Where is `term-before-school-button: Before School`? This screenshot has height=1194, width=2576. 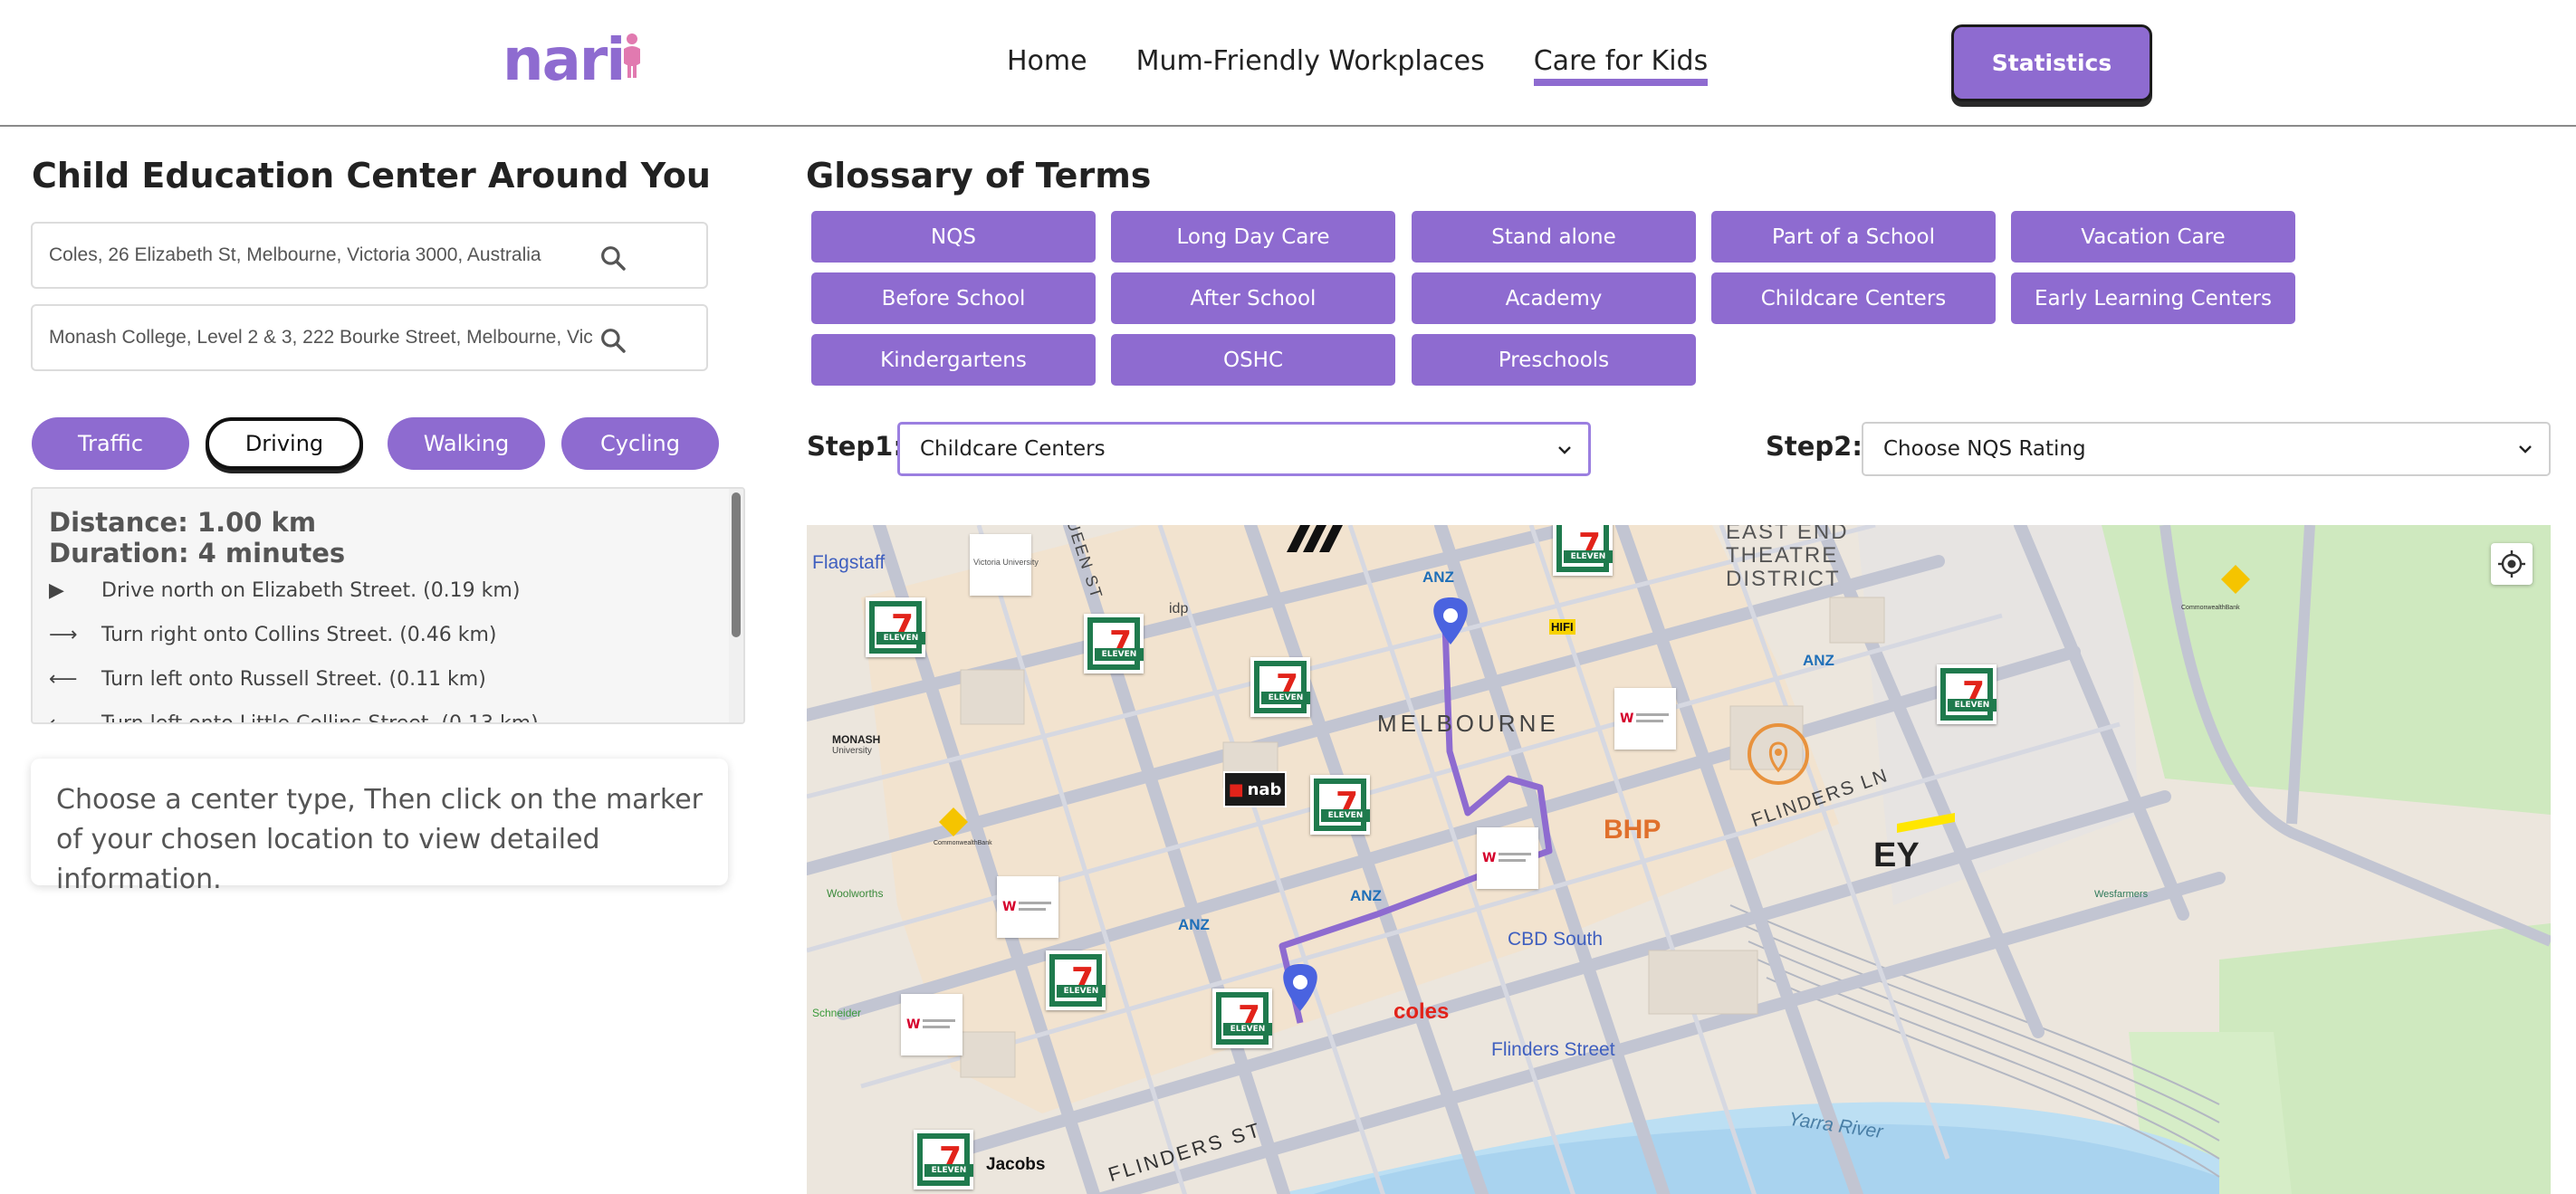
term-before-school-button: Before School is located at coordinates (953, 298).